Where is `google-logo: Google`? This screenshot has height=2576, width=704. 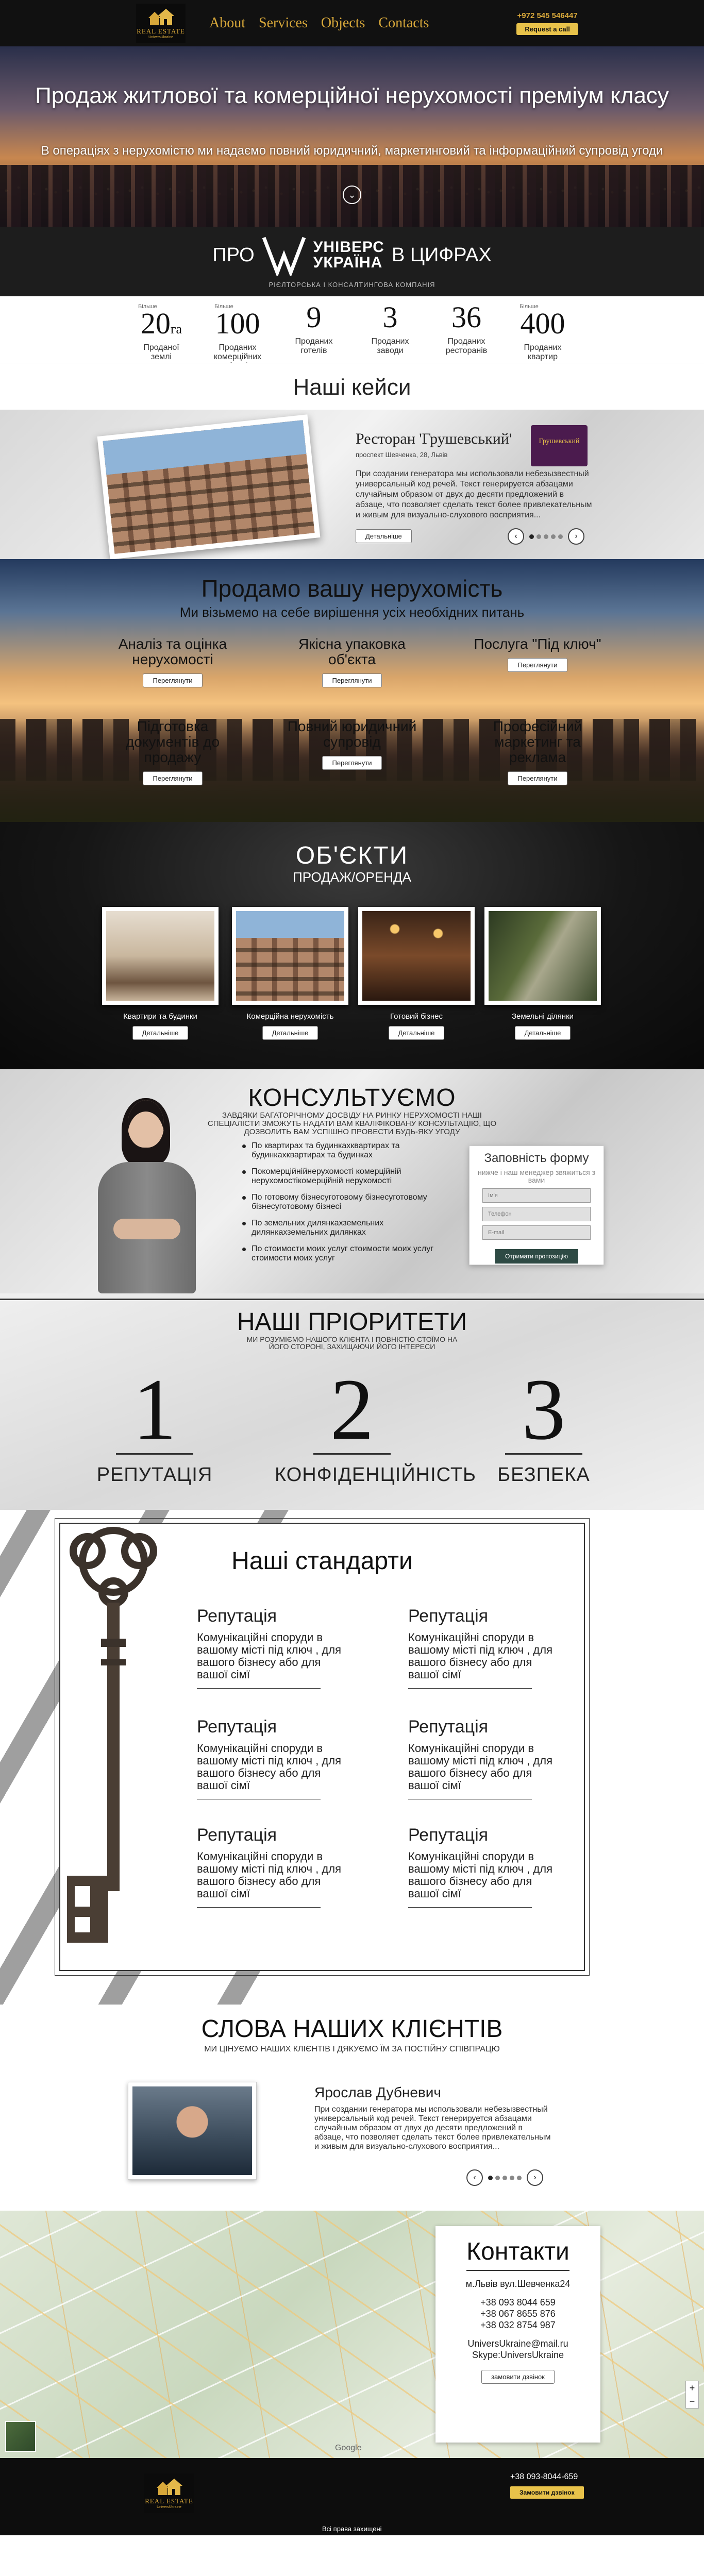
google-logo: Google is located at coordinates (349, 2448).